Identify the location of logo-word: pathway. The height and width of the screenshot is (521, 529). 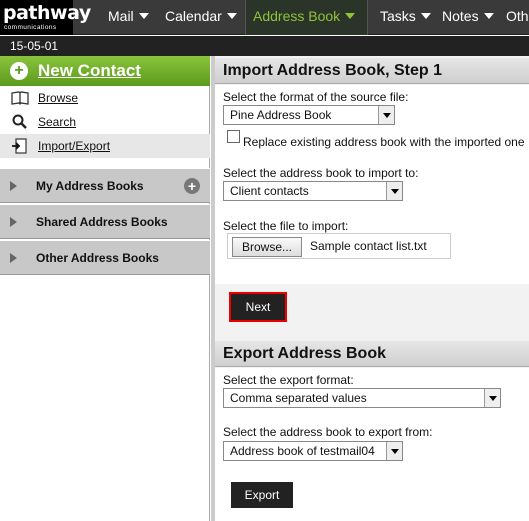
(47, 13).